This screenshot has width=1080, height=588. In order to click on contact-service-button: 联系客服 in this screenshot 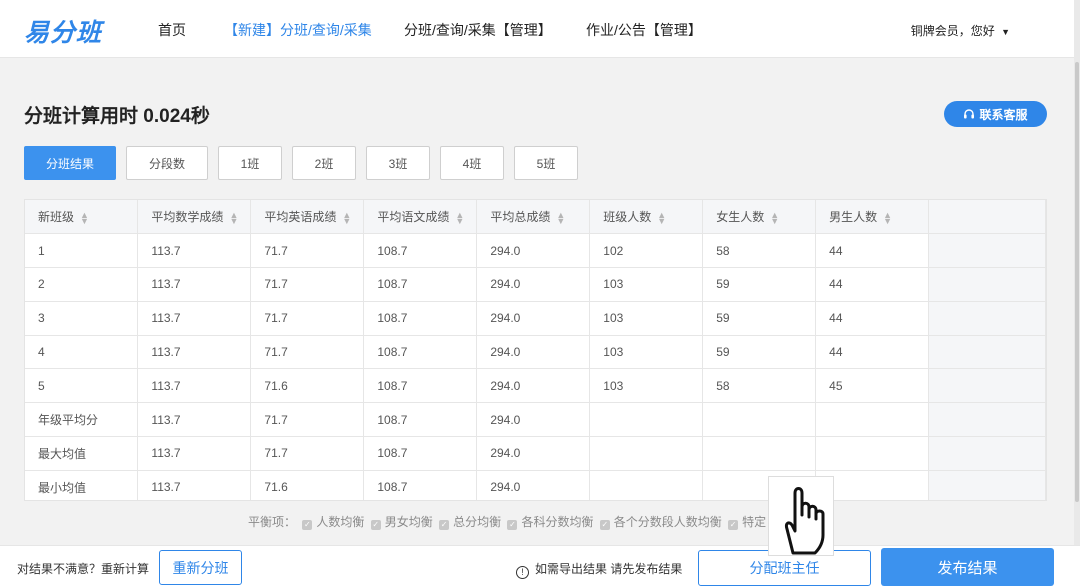, I will do `click(995, 114)`.